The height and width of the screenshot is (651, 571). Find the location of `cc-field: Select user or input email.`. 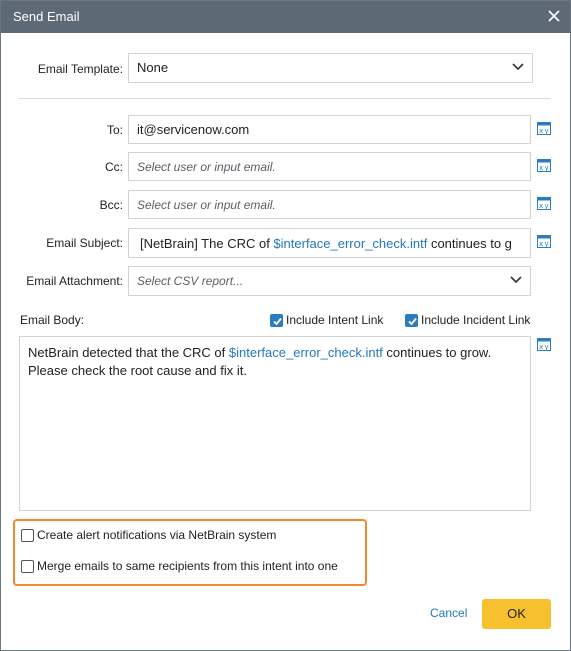

cc-field: Select user or input email. is located at coordinates (329, 166).